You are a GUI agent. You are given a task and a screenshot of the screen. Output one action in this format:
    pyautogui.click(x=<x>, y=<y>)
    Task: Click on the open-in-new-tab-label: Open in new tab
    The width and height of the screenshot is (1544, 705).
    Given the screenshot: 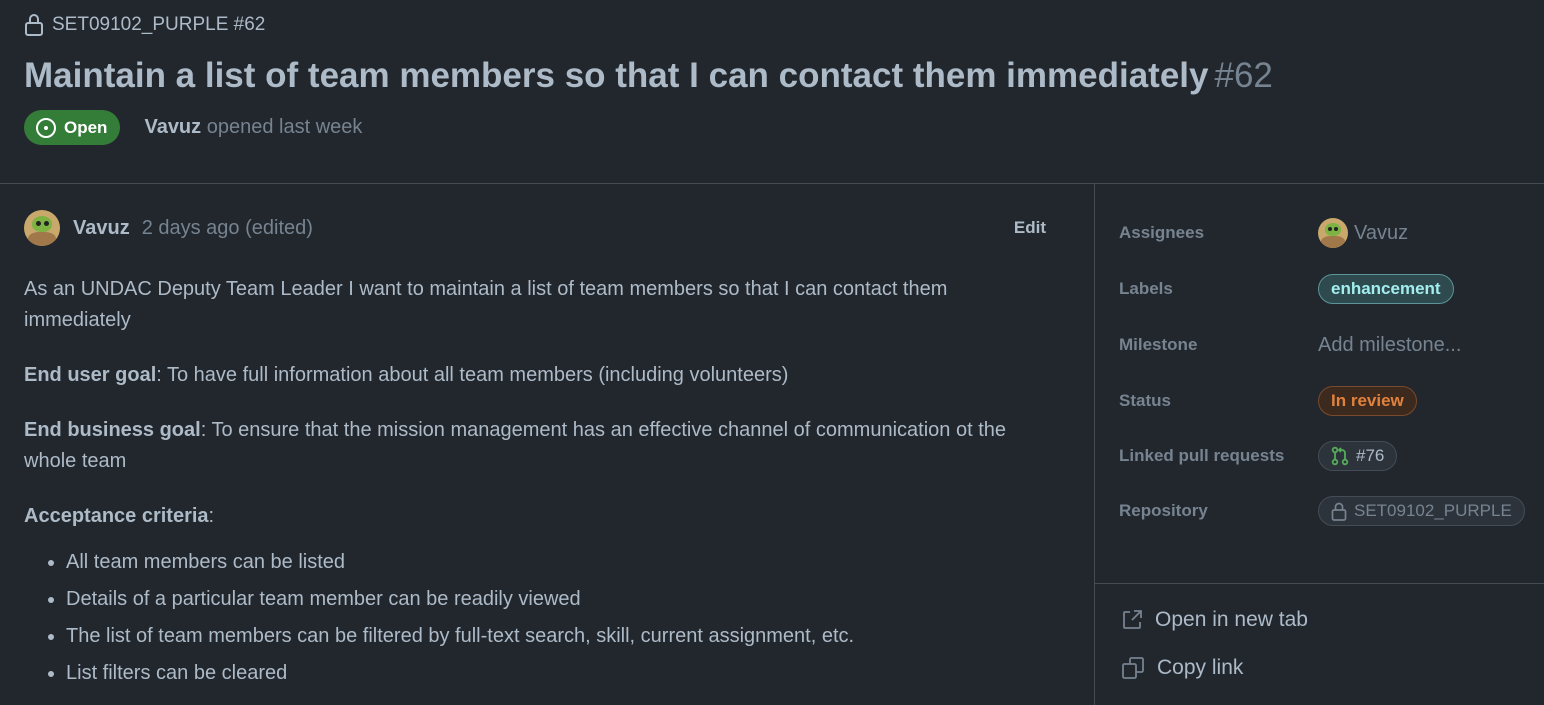 What is the action you would take?
    pyautogui.click(x=1231, y=619)
    